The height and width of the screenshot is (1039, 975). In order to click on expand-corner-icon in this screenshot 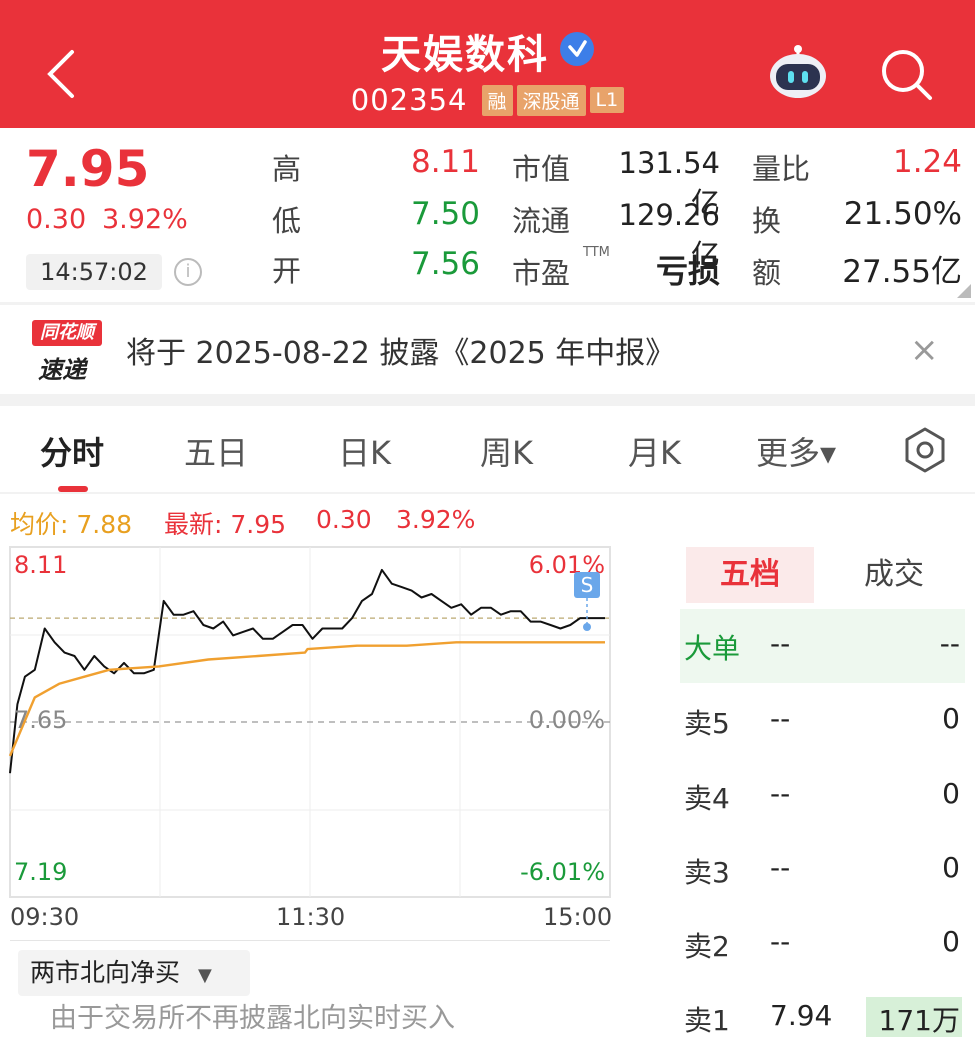, I will do `click(964, 291)`.